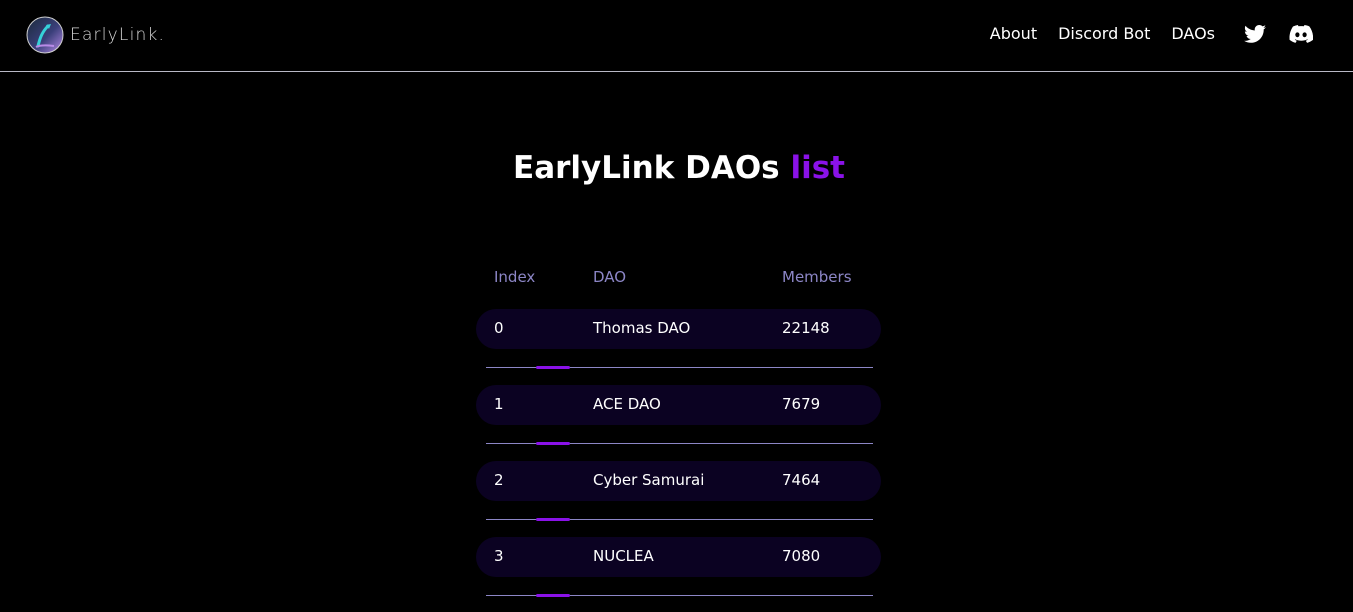 The width and height of the screenshot is (1353, 612). What do you see at coordinates (1255, 34) in the screenshot?
I see `twitter-icon` at bounding box center [1255, 34].